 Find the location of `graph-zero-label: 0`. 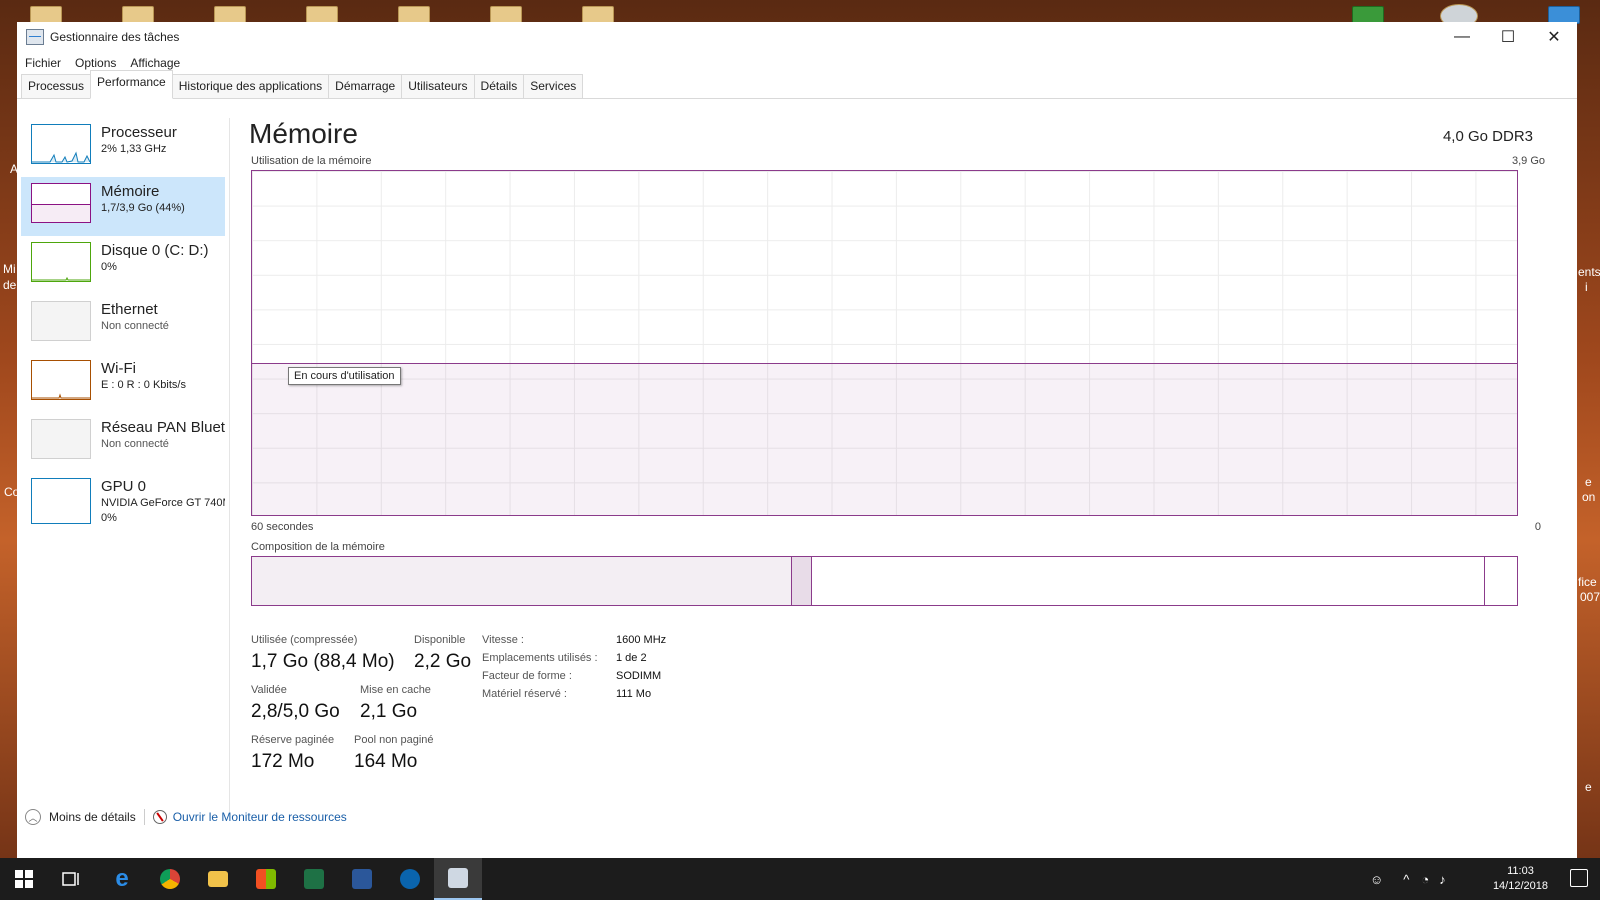

graph-zero-label: 0 is located at coordinates (1537, 527).